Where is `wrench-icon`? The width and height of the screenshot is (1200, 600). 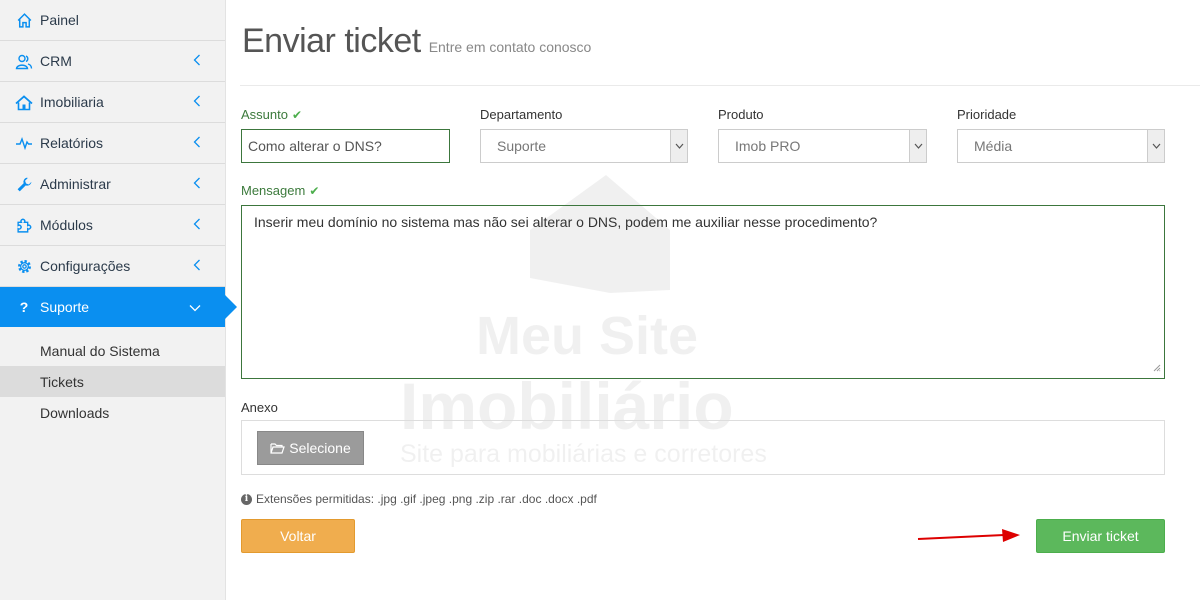
wrench-icon is located at coordinates (24, 184).